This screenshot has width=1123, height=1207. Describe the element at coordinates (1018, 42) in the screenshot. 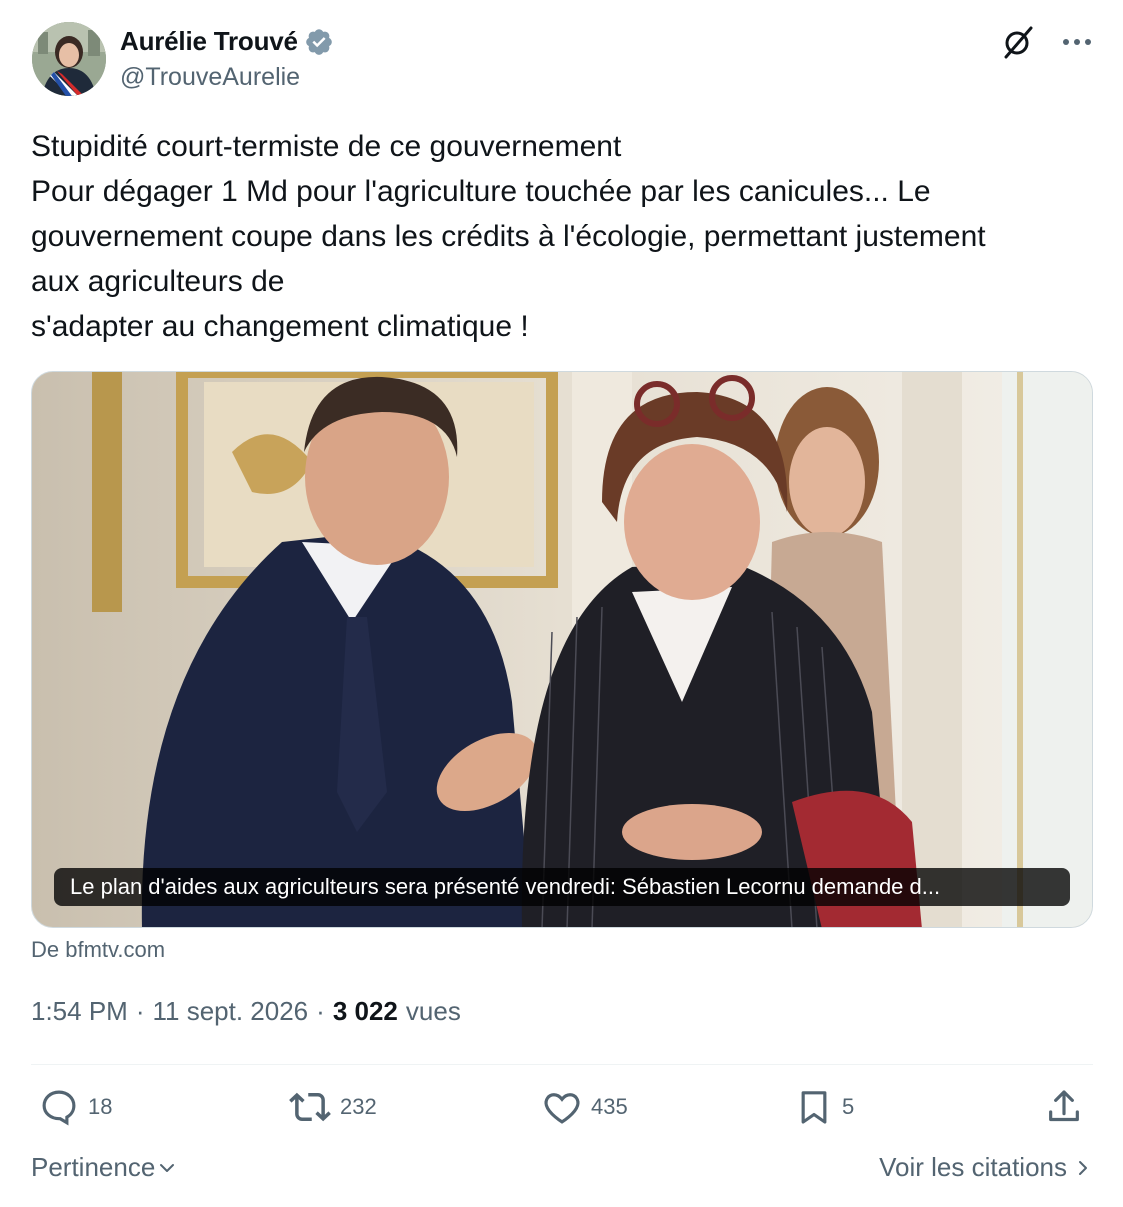

I see `grok-icon` at that location.